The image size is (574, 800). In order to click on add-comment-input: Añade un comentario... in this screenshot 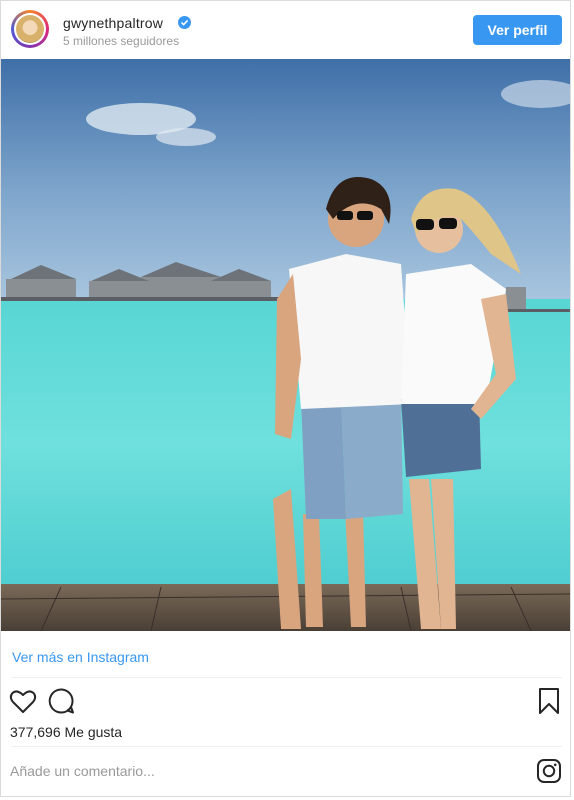, I will do `click(82, 771)`.